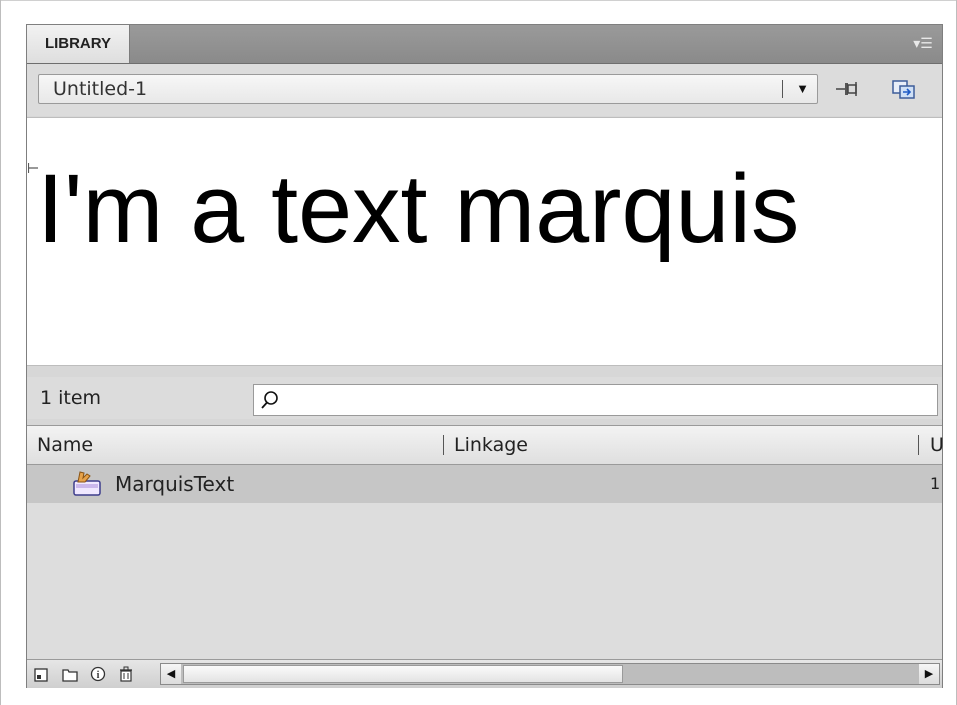 This screenshot has height=705, width=957. I want to click on search-input, so click(595, 400).